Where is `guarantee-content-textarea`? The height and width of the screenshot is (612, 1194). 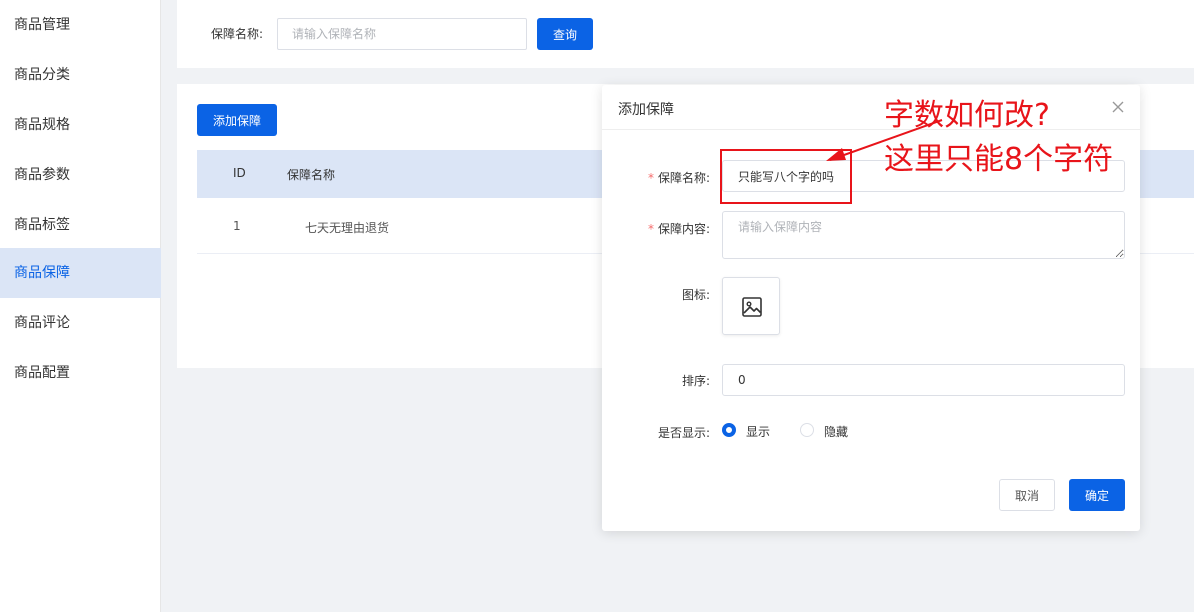
guarantee-content-textarea is located at coordinates (923, 235).